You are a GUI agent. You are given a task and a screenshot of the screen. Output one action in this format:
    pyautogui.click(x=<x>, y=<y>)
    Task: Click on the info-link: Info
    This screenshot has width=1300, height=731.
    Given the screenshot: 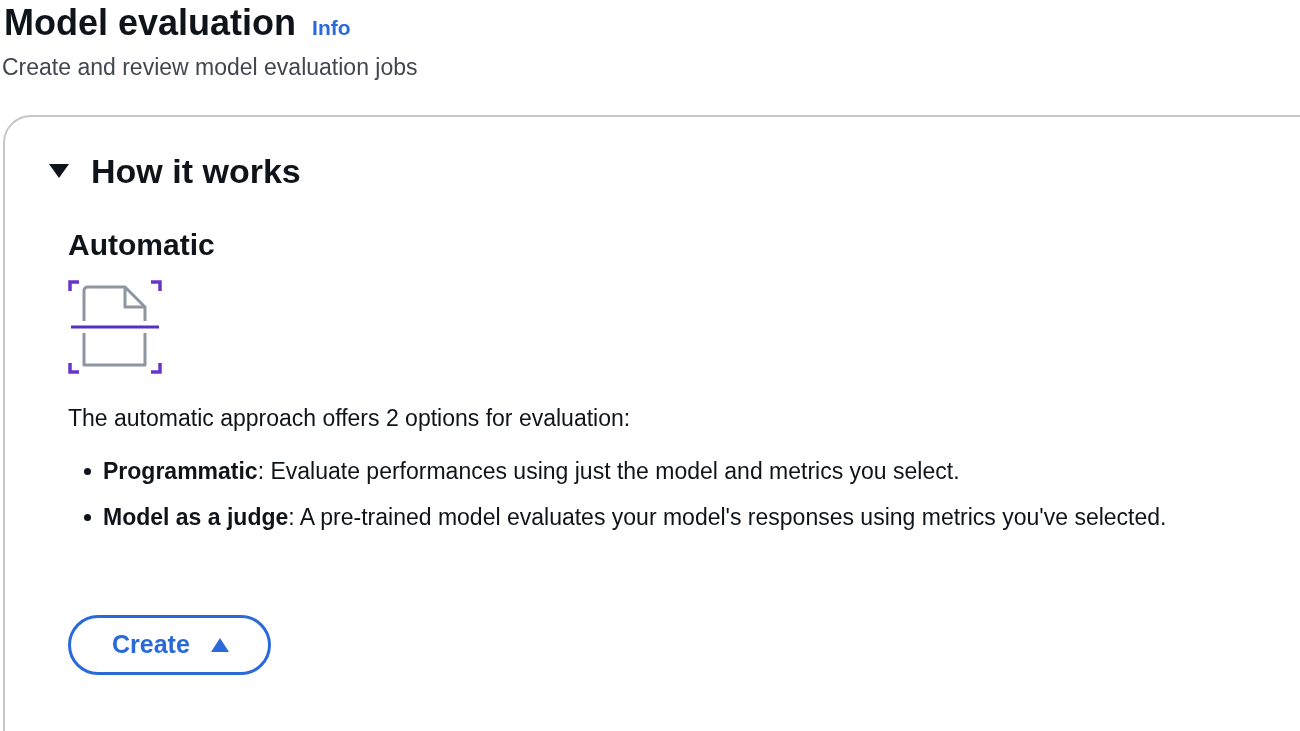 What is the action you would take?
    pyautogui.click(x=331, y=28)
    